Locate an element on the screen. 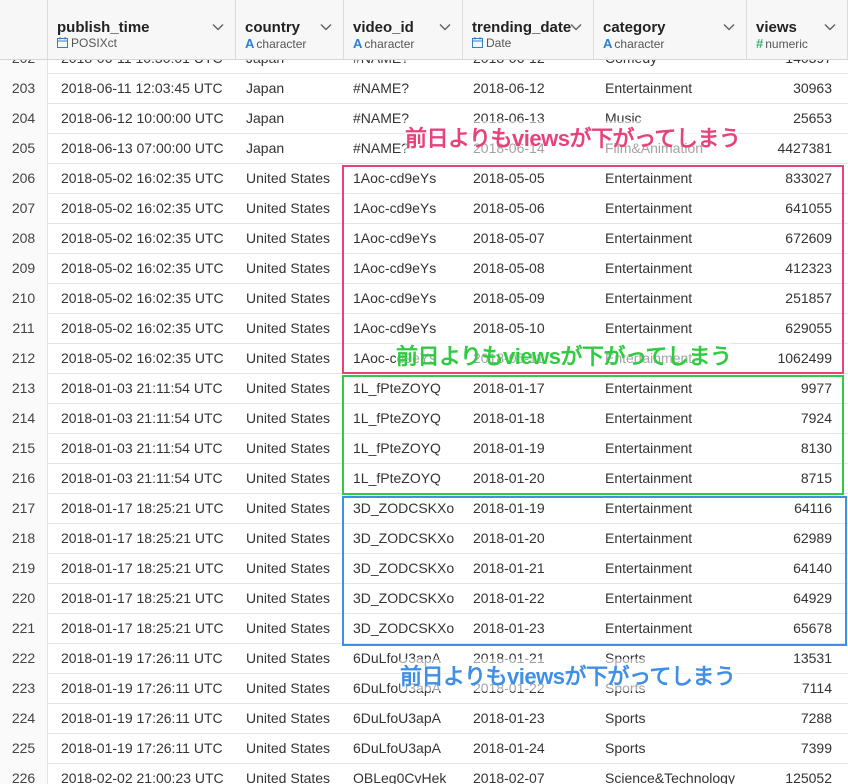 This screenshot has height=784, width=848. column-header-trending_date: trending_date Date is located at coordinates (528, 29).